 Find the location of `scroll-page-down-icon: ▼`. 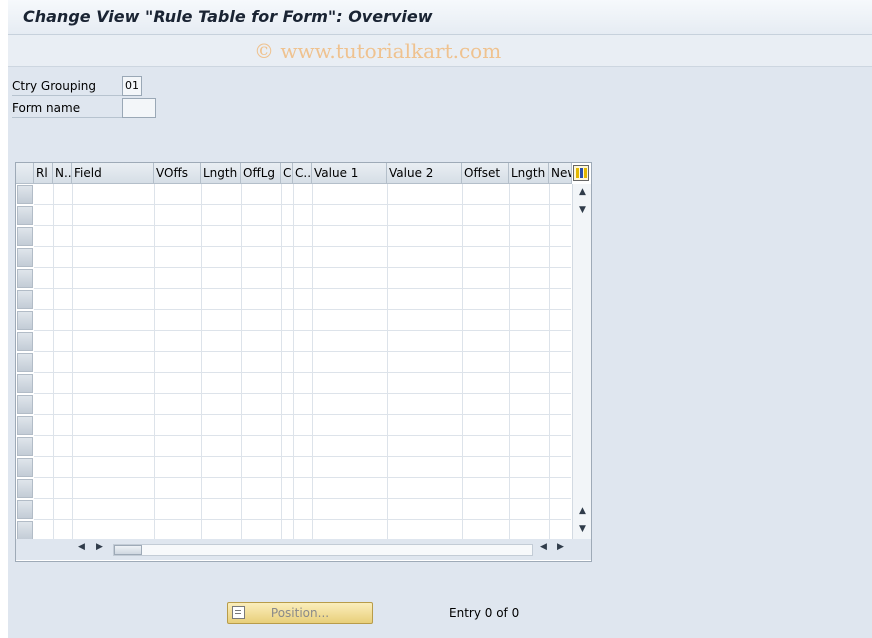

scroll-page-down-icon: ▼ is located at coordinates (582, 529).